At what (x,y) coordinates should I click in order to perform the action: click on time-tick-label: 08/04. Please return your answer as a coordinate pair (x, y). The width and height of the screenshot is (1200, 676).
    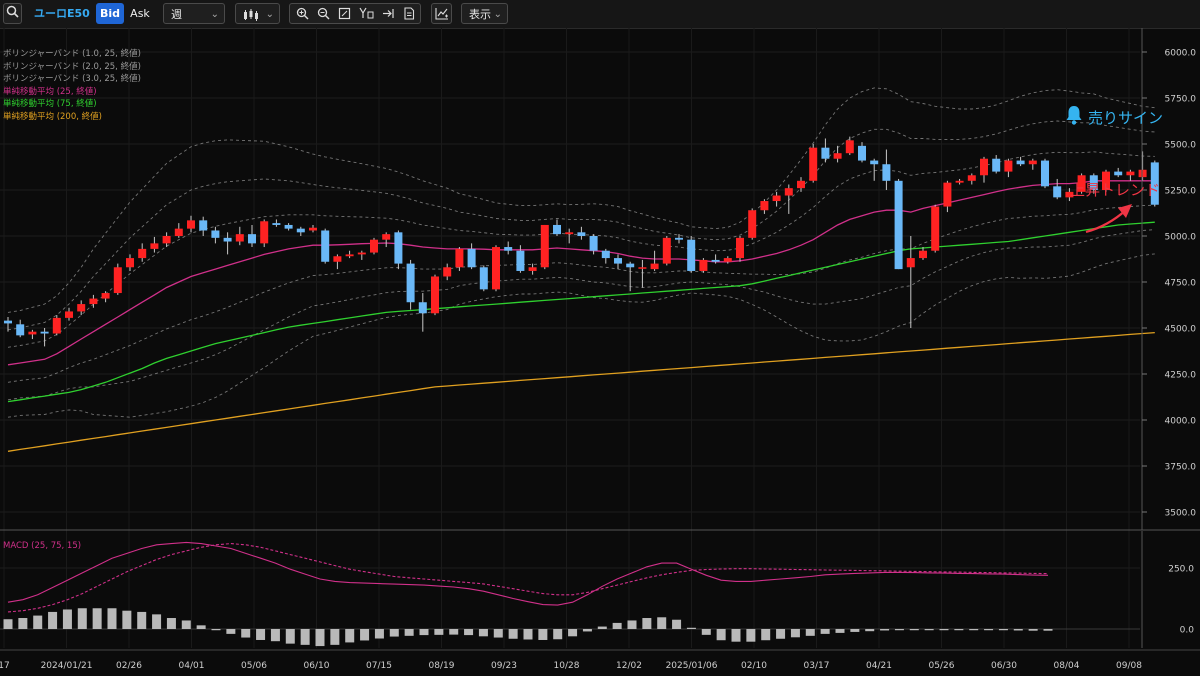
    Looking at the image, I should click on (1067, 666).